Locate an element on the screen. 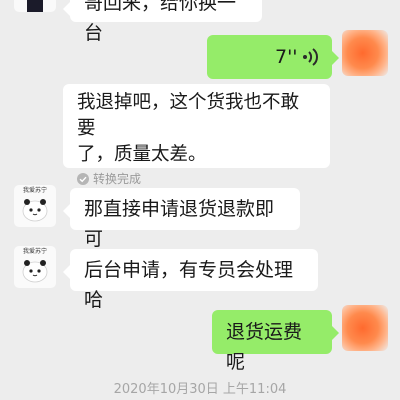  voice-duration: 7'' is located at coordinates (286, 57).